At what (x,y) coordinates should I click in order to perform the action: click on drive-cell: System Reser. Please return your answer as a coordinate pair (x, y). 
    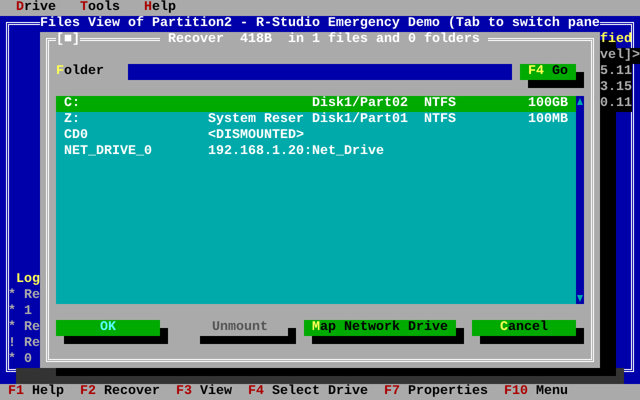
    Looking at the image, I should click on (256, 120).